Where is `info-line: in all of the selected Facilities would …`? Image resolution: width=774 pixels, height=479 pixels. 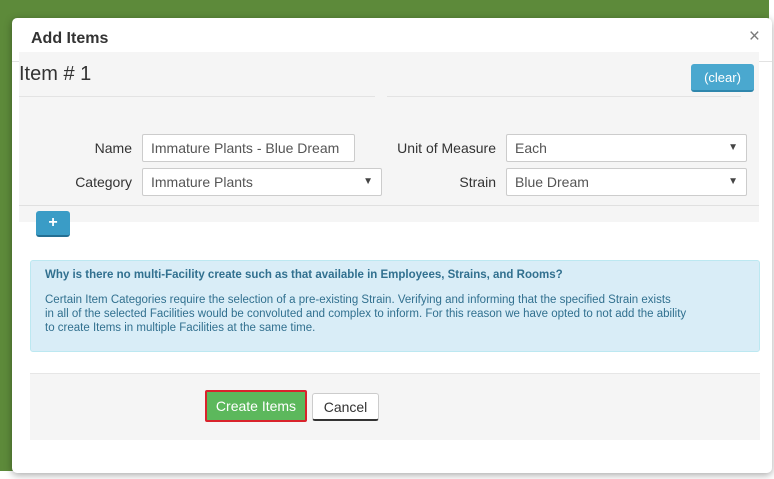 info-line: in all of the selected Facilities would … is located at coordinates (366, 314).